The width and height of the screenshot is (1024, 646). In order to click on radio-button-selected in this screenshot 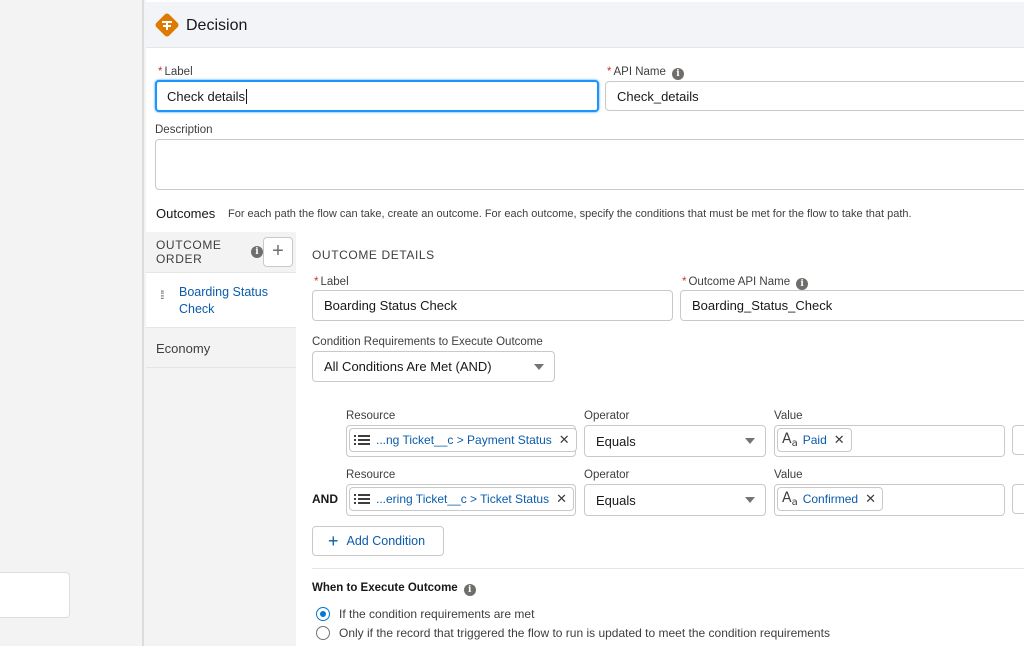, I will do `click(323, 614)`.